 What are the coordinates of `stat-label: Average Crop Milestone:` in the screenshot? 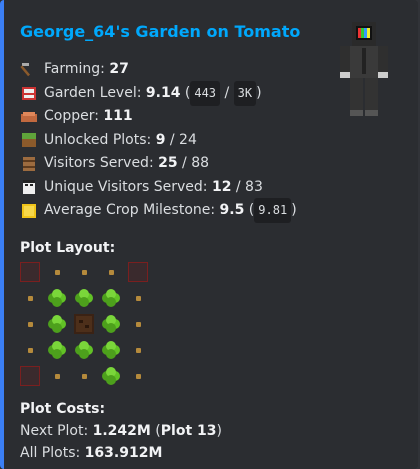 It's located at (130, 210).